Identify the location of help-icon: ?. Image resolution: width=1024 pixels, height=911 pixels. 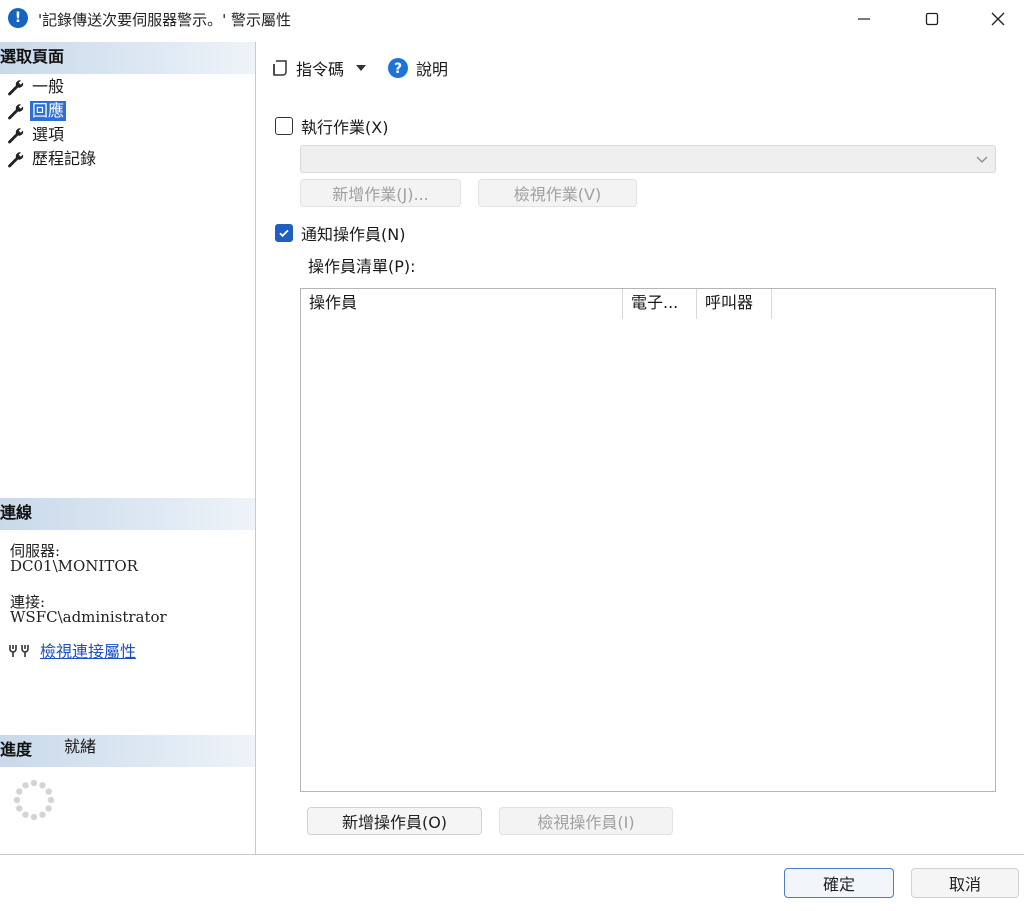
(398, 68).